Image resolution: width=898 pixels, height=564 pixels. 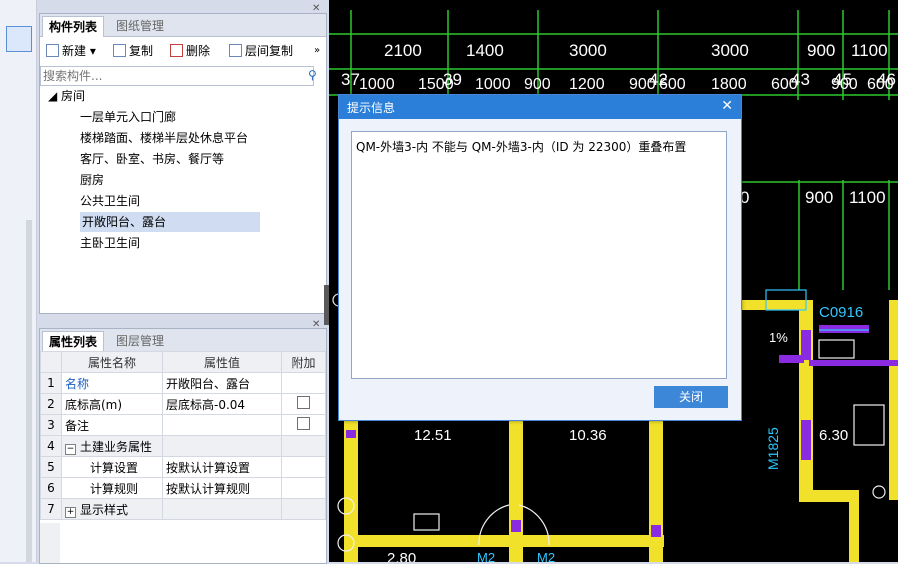 I want to click on col-header-extra: 附加, so click(x=303, y=362).